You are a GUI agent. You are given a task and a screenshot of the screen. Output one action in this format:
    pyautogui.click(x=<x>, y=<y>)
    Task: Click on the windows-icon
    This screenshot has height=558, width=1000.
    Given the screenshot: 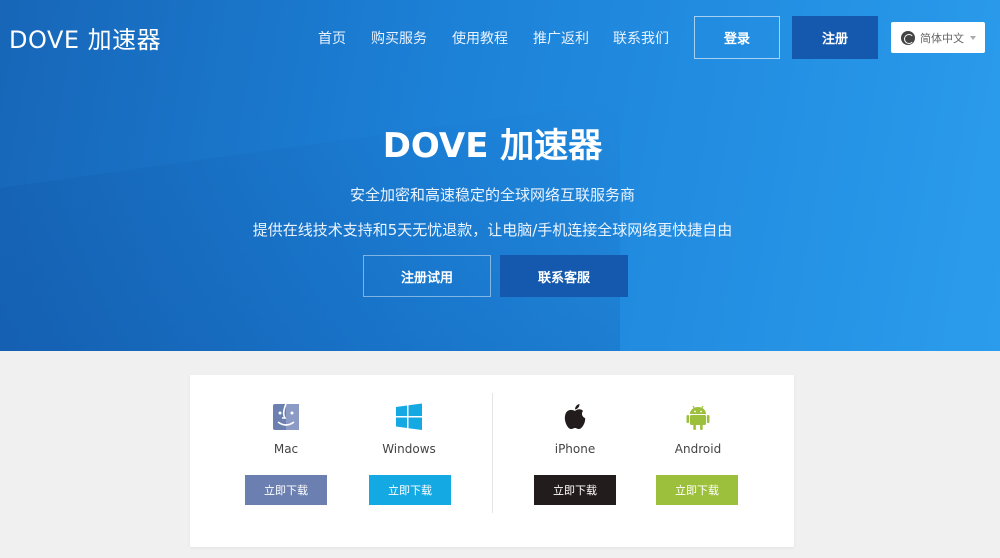 What is the action you would take?
    pyautogui.click(x=409, y=418)
    